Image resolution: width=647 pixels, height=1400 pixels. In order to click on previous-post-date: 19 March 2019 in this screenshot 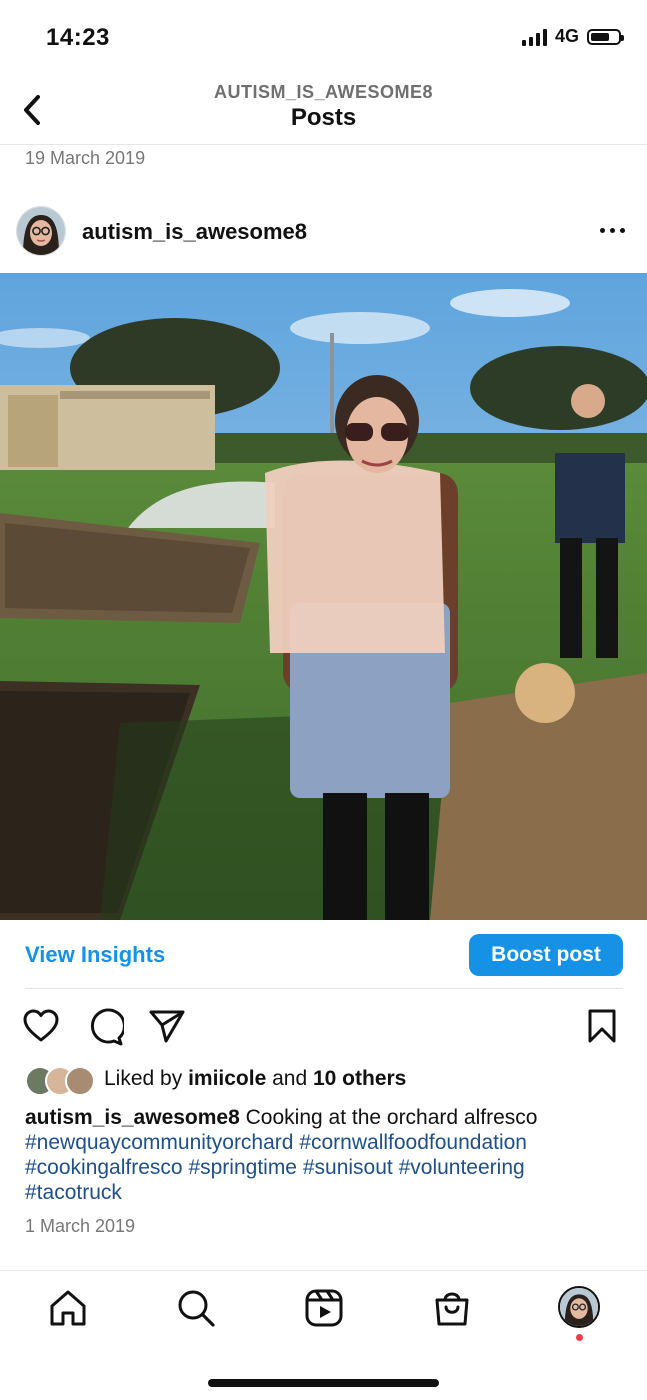, I will do `click(85, 158)`.